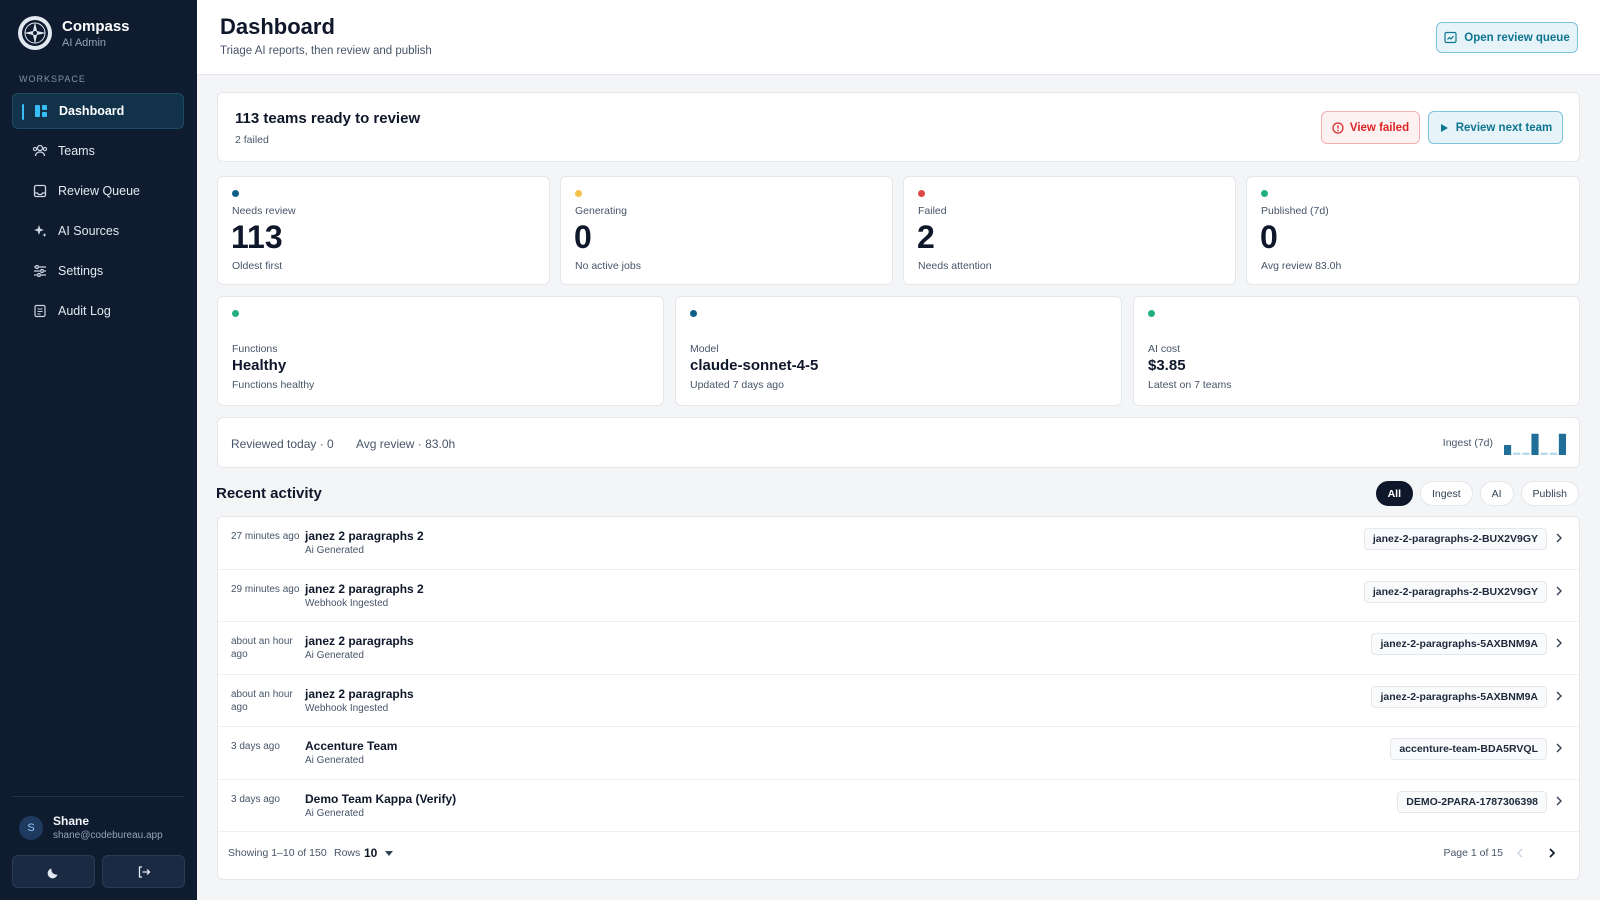  I want to click on alert-circle-icon, so click(1338, 127).